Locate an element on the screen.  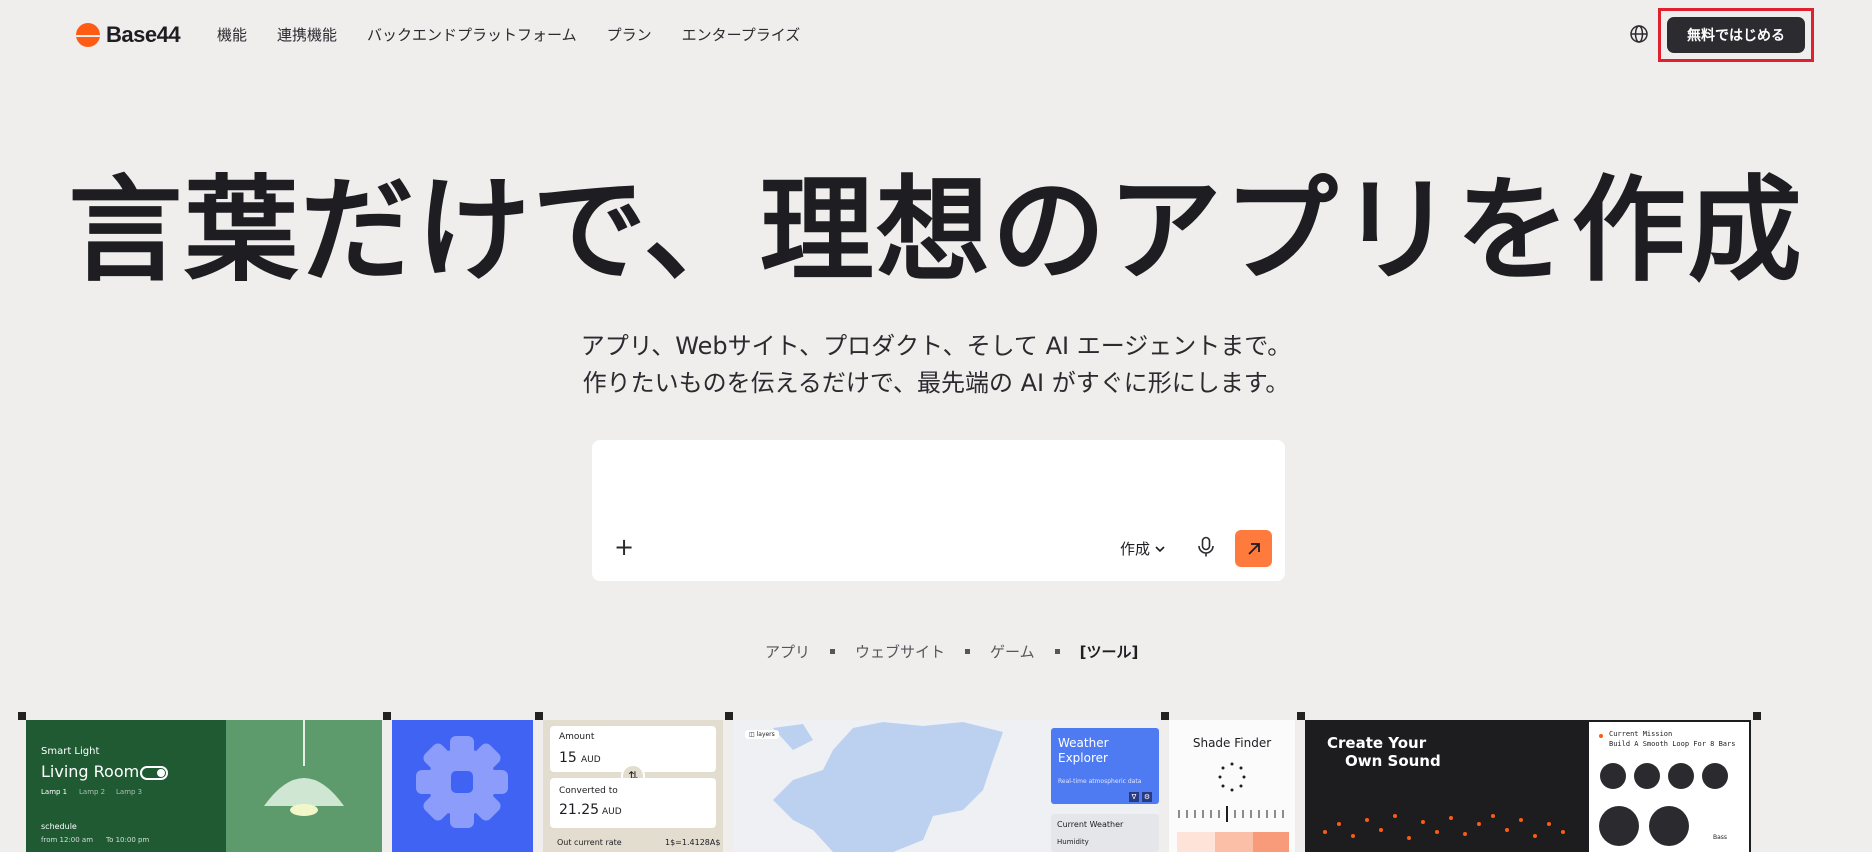
current-weather-panel: Current Weather Humidity is located at coordinates (1105, 833).